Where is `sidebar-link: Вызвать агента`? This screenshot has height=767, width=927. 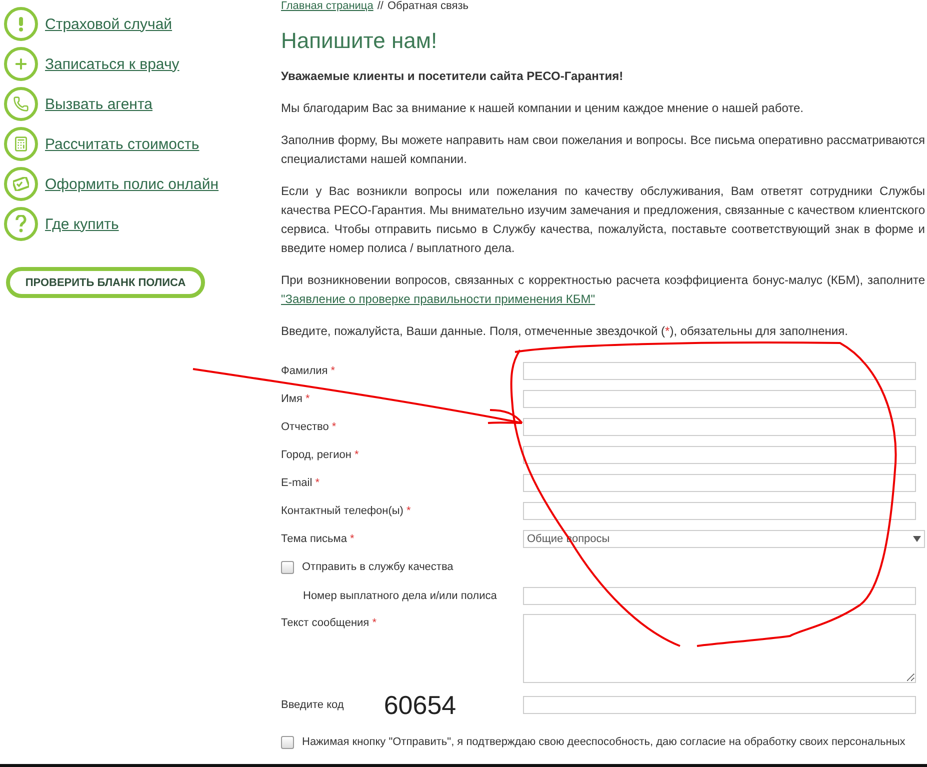 sidebar-link: Вызвать агента is located at coordinates (98, 104).